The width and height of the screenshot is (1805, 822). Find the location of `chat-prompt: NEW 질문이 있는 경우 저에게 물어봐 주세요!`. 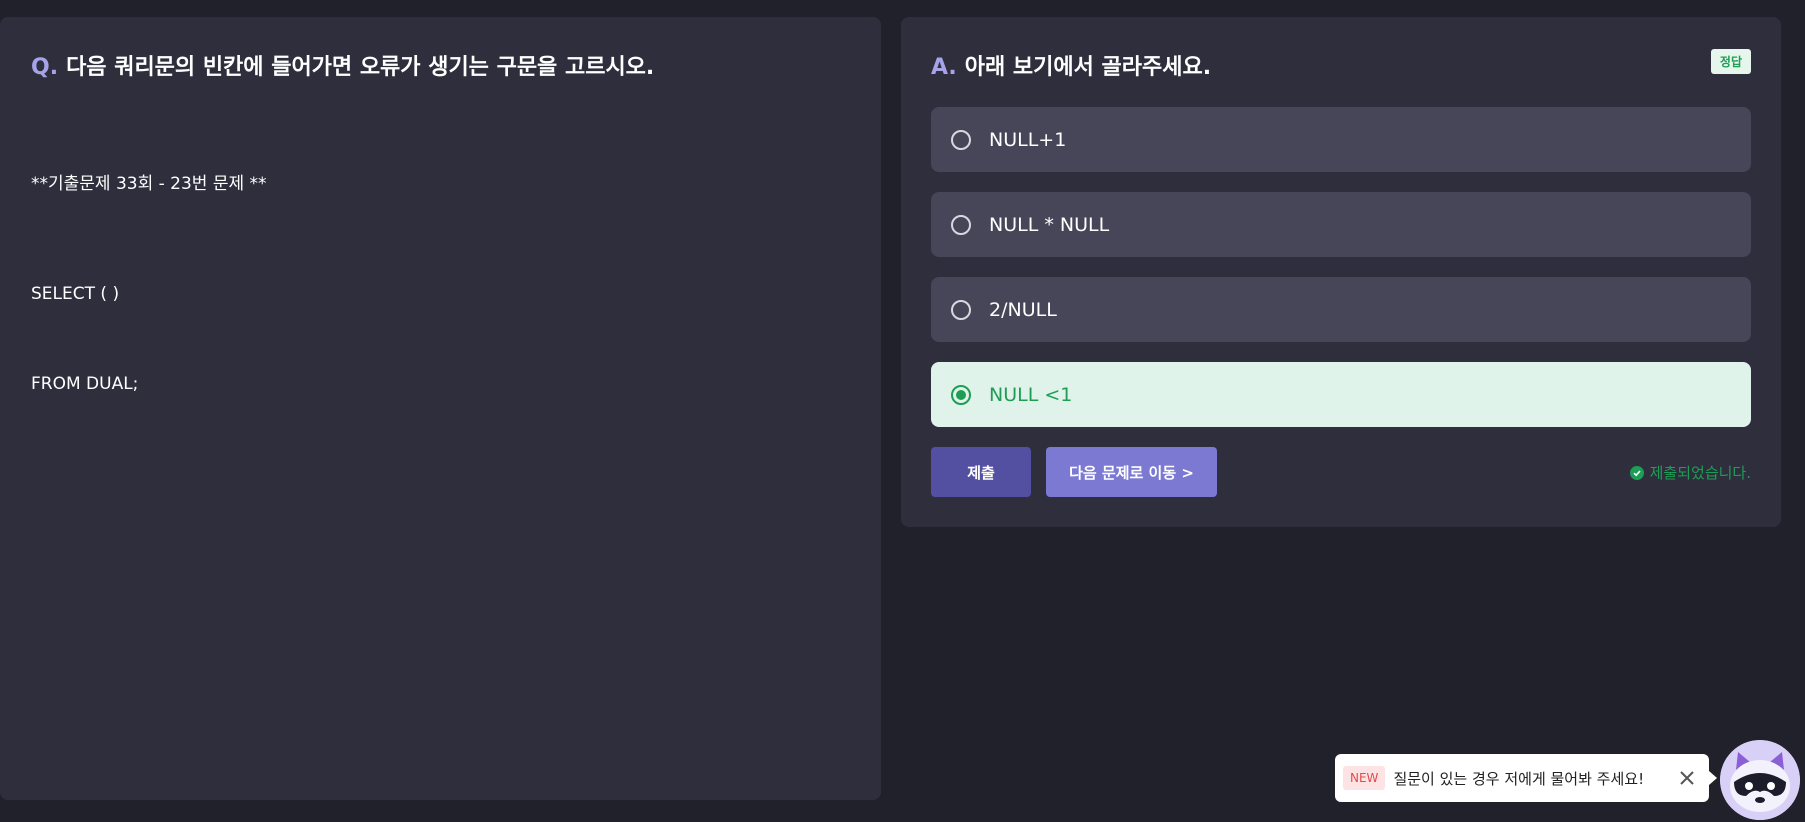

chat-prompt: NEW 질문이 있는 경우 저에게 물어봐 주세요! is located at coordinates (1526, 778).